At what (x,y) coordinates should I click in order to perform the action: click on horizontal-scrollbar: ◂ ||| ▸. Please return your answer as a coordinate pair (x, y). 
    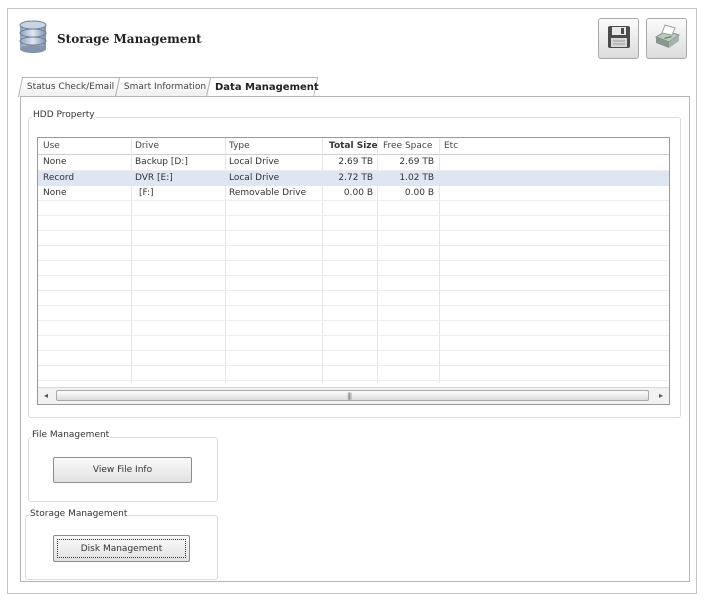
    Looking at the image, I should click on (353, 395).